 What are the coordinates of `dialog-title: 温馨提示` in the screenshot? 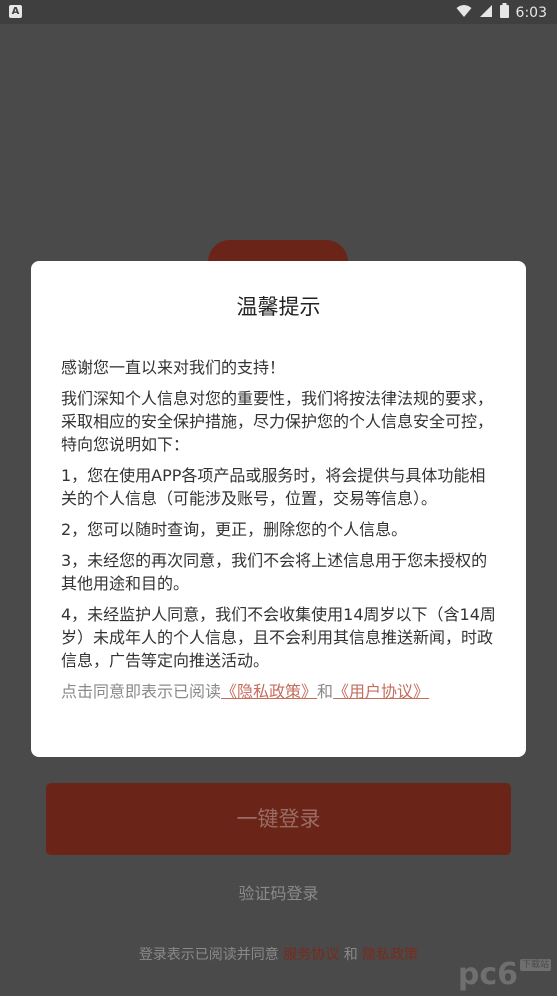 It's located at (278, 307).